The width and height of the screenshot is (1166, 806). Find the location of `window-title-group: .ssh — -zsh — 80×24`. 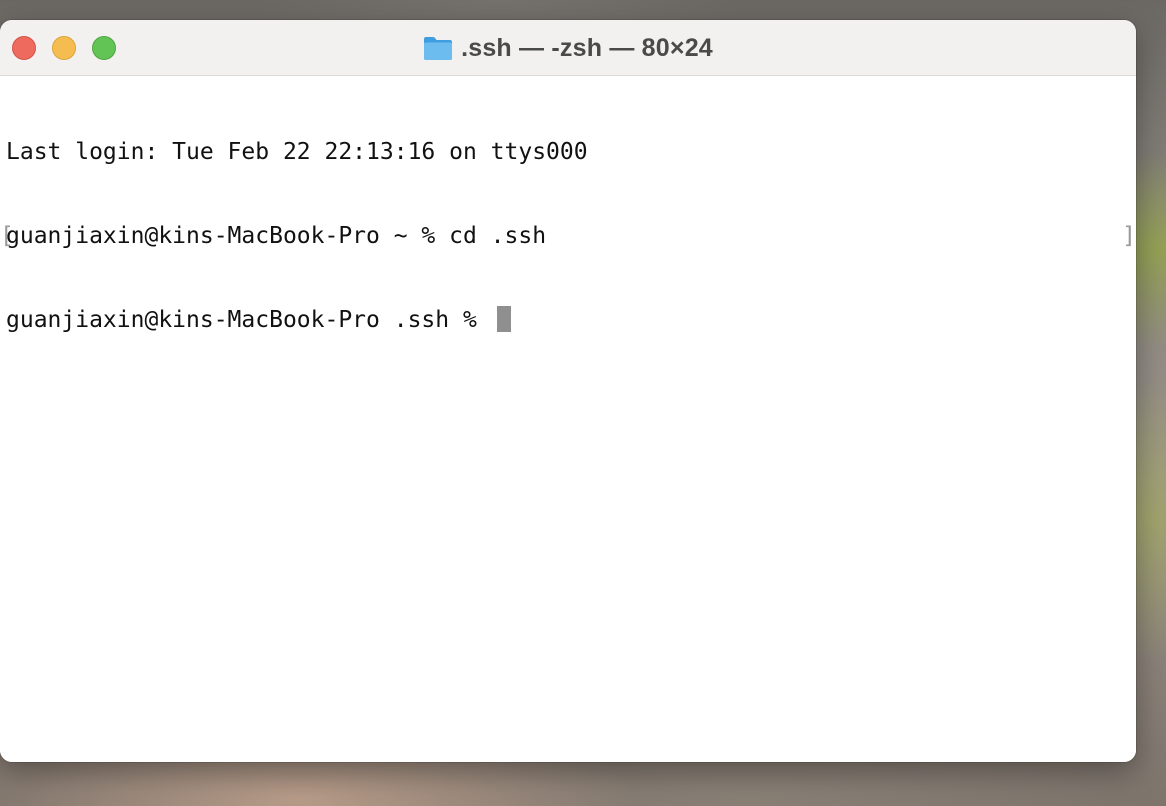

window-title-group: .ssh — -zsh — 80×24 is located at coordinates (568, 48).